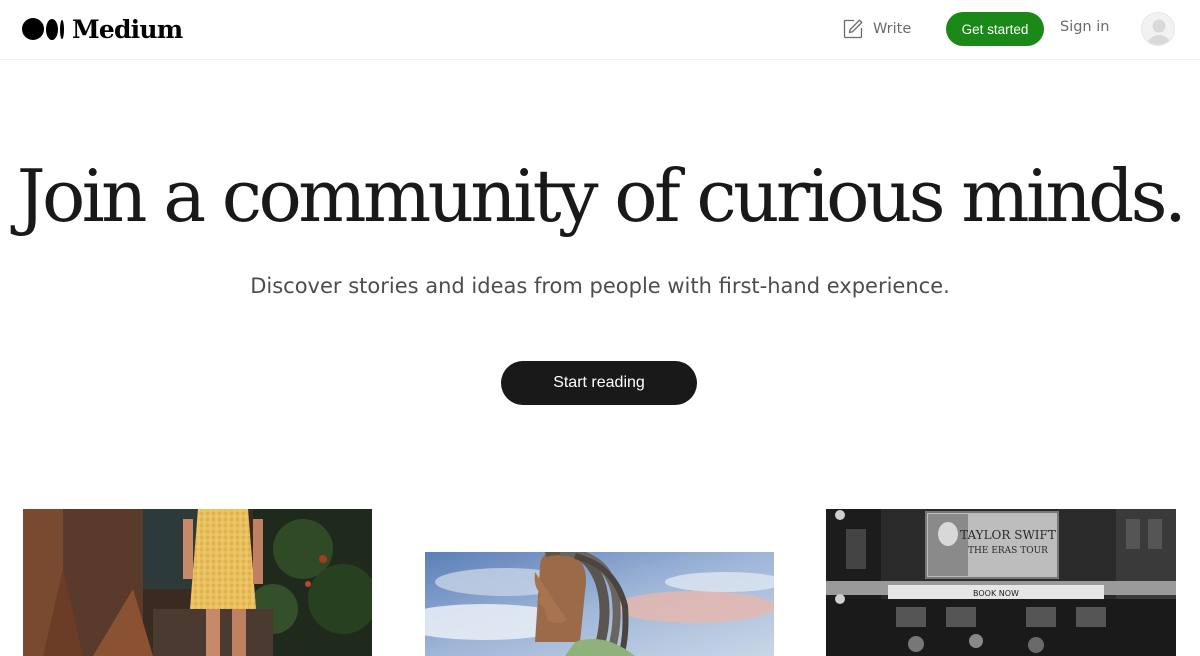  I want to click on story-image-dress, so click(197, 582).